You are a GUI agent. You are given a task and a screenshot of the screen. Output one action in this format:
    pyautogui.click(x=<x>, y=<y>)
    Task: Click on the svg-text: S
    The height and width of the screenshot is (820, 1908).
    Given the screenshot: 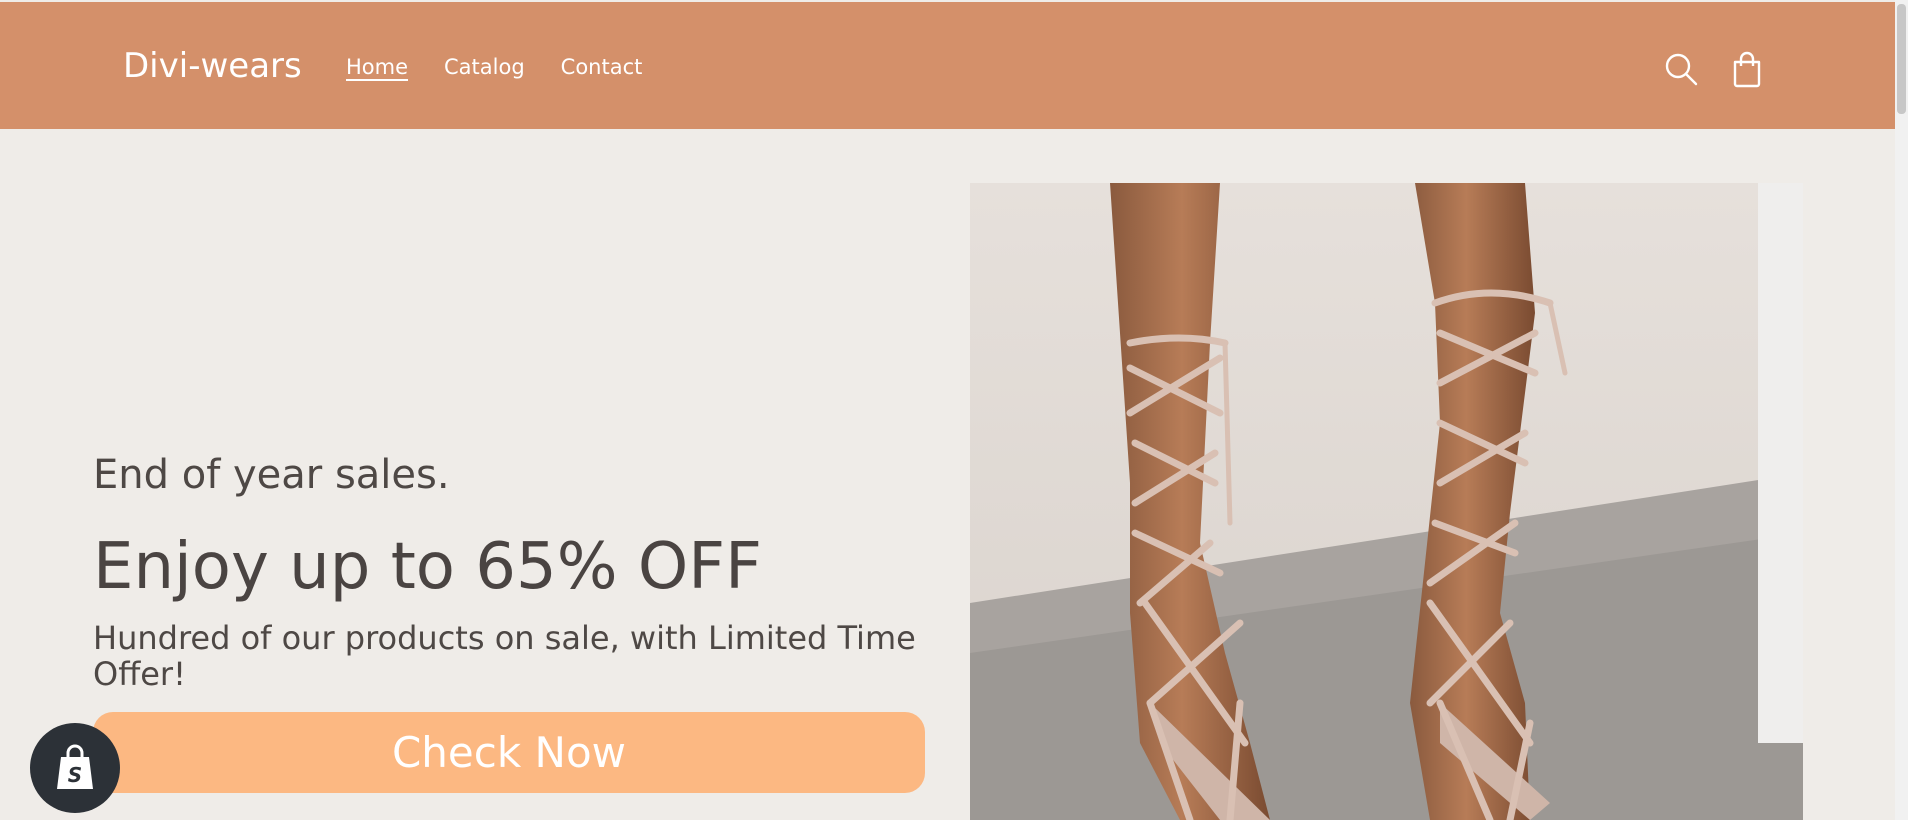 What is the action you would take?
    pyautogui.click(x=75, y=775)
    